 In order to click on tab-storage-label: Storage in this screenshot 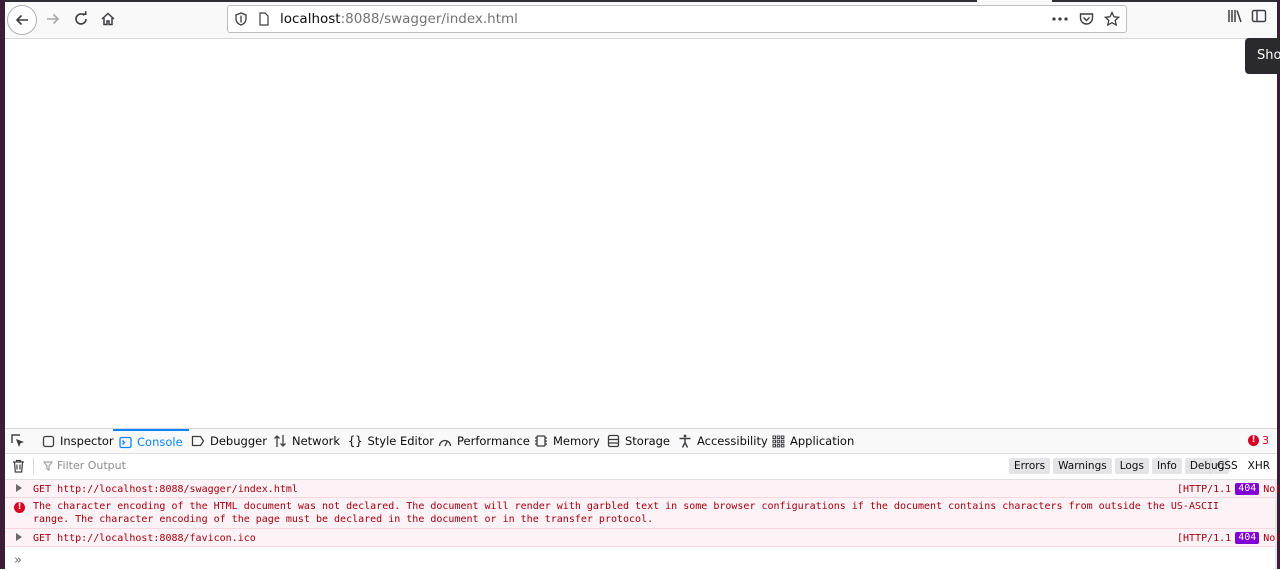, I will do `click(647, 441)`.